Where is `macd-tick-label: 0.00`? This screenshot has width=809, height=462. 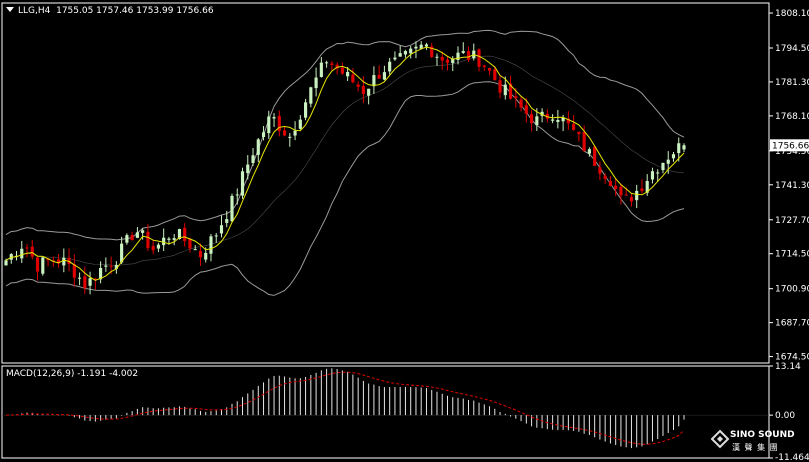 macd-tick-label: 0.00 is located at coordinates (785, 416).